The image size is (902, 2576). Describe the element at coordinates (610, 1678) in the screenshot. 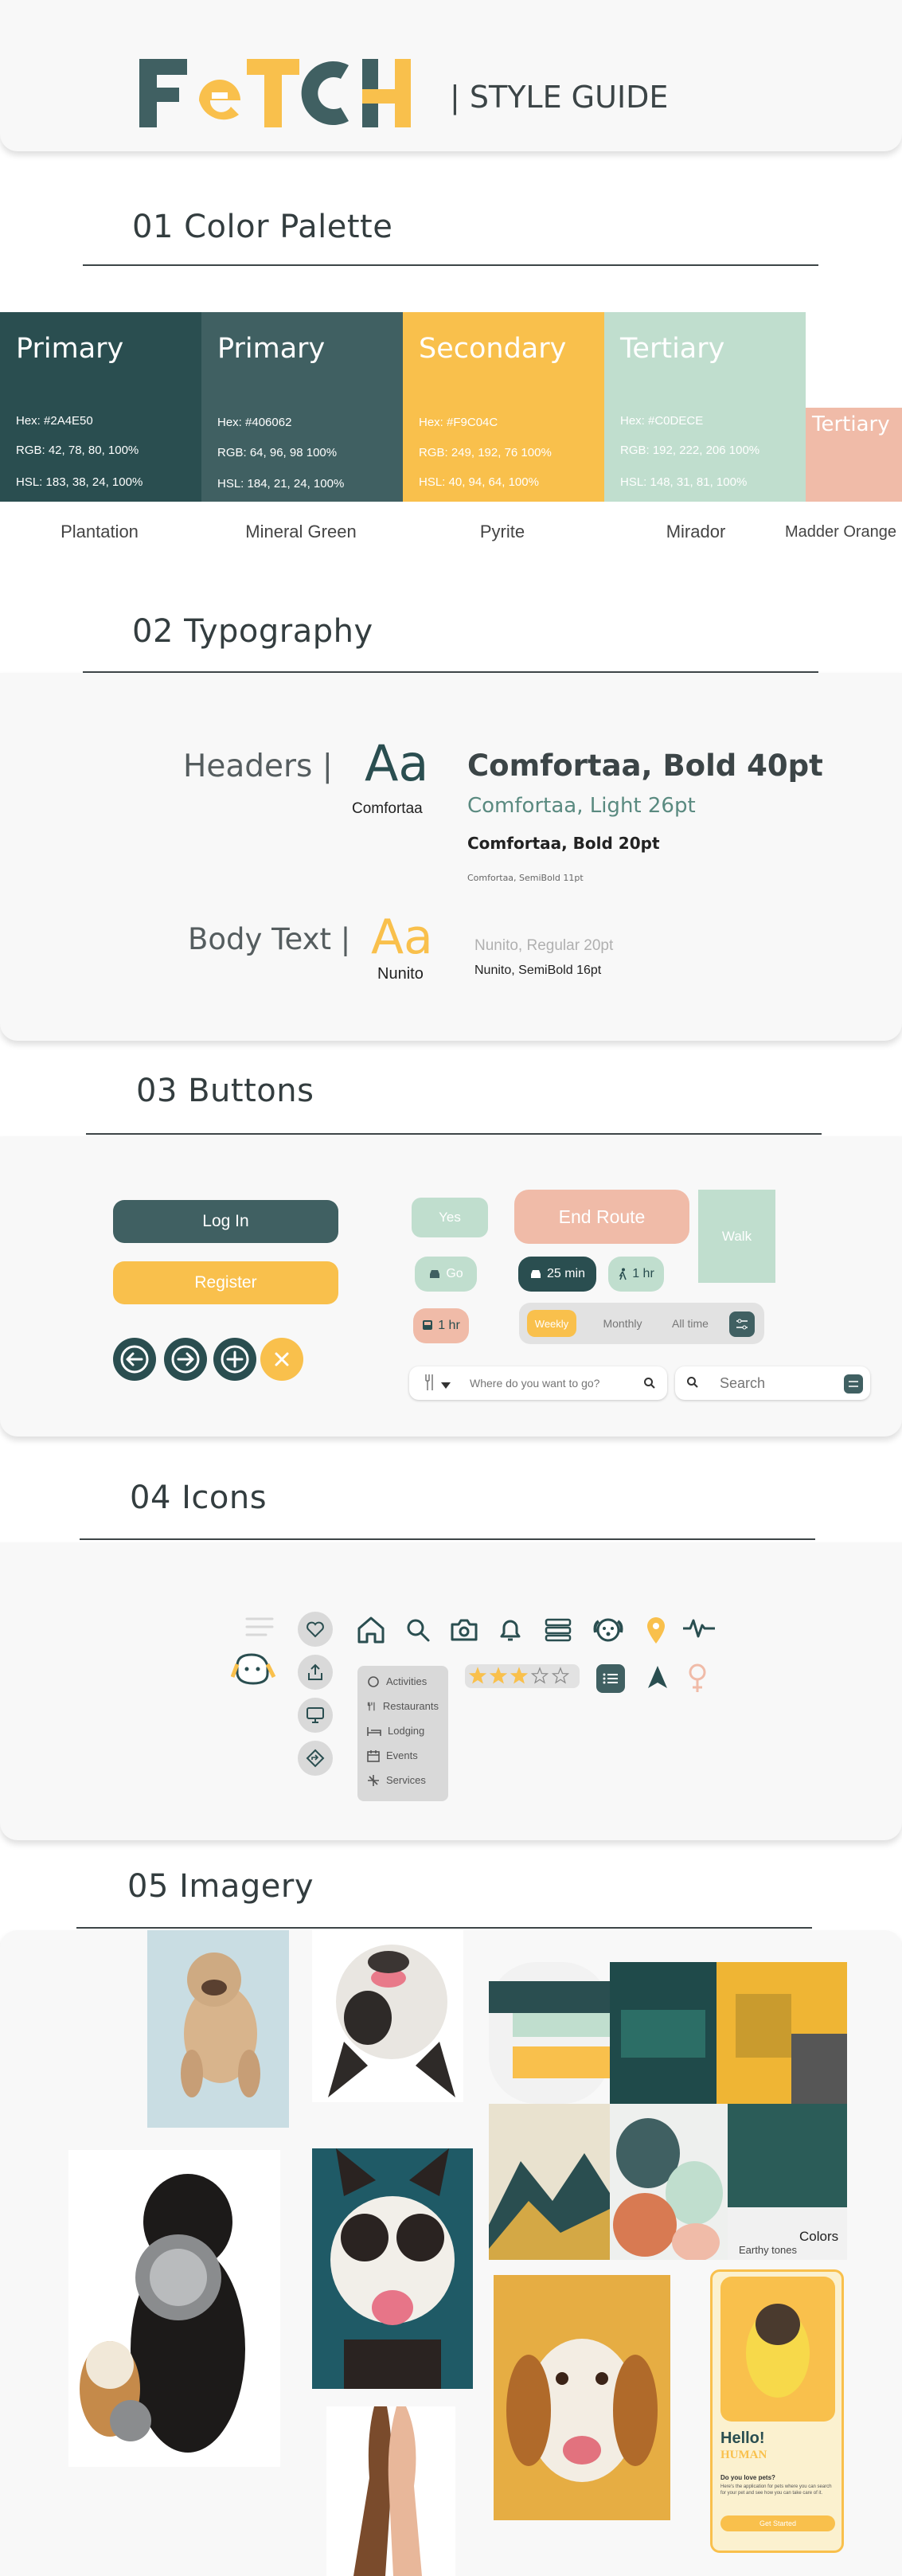

I see `list-view-button` at that location.